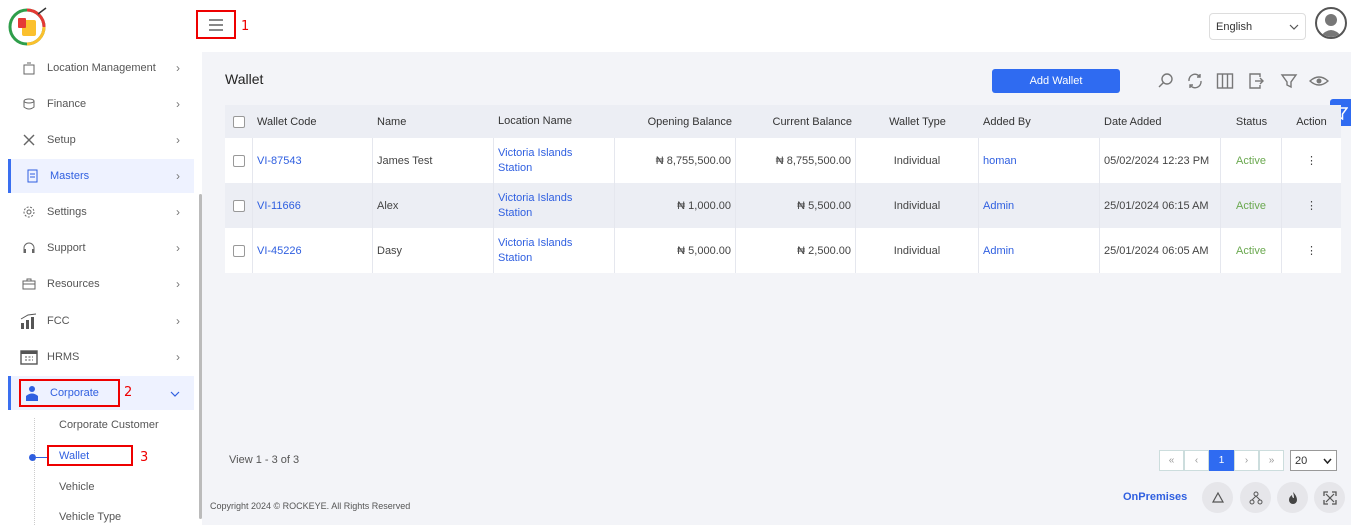  Describe the element at coordinates (1319, 81) in the screenshot. I see `eye-icon` at that location.